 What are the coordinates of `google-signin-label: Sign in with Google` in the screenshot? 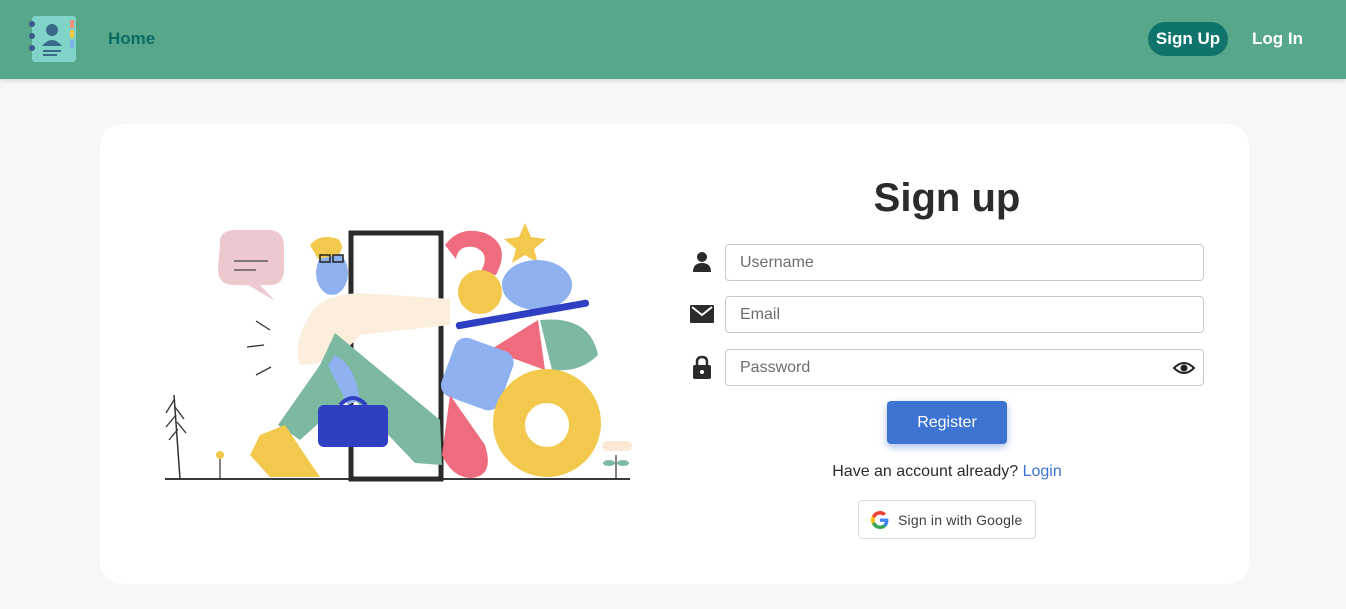 It's located at (960, 519).